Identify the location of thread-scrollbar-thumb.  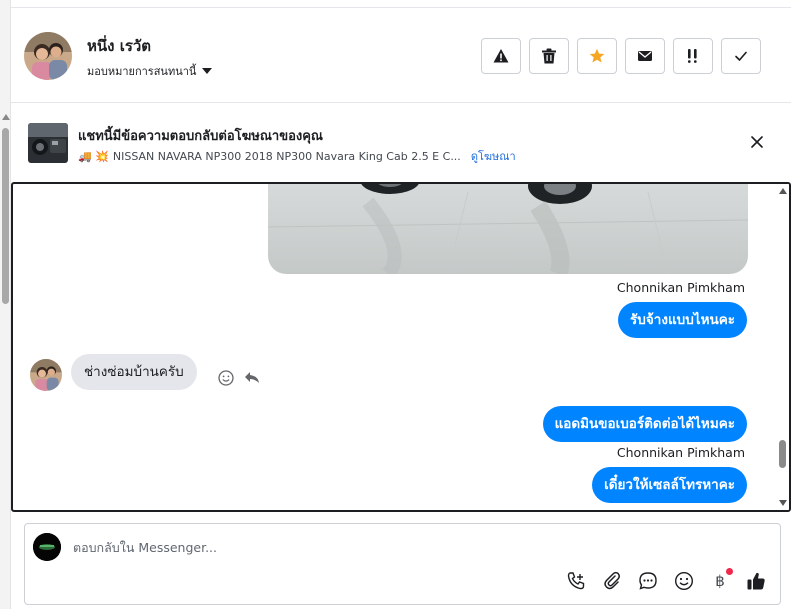
(782, 454).